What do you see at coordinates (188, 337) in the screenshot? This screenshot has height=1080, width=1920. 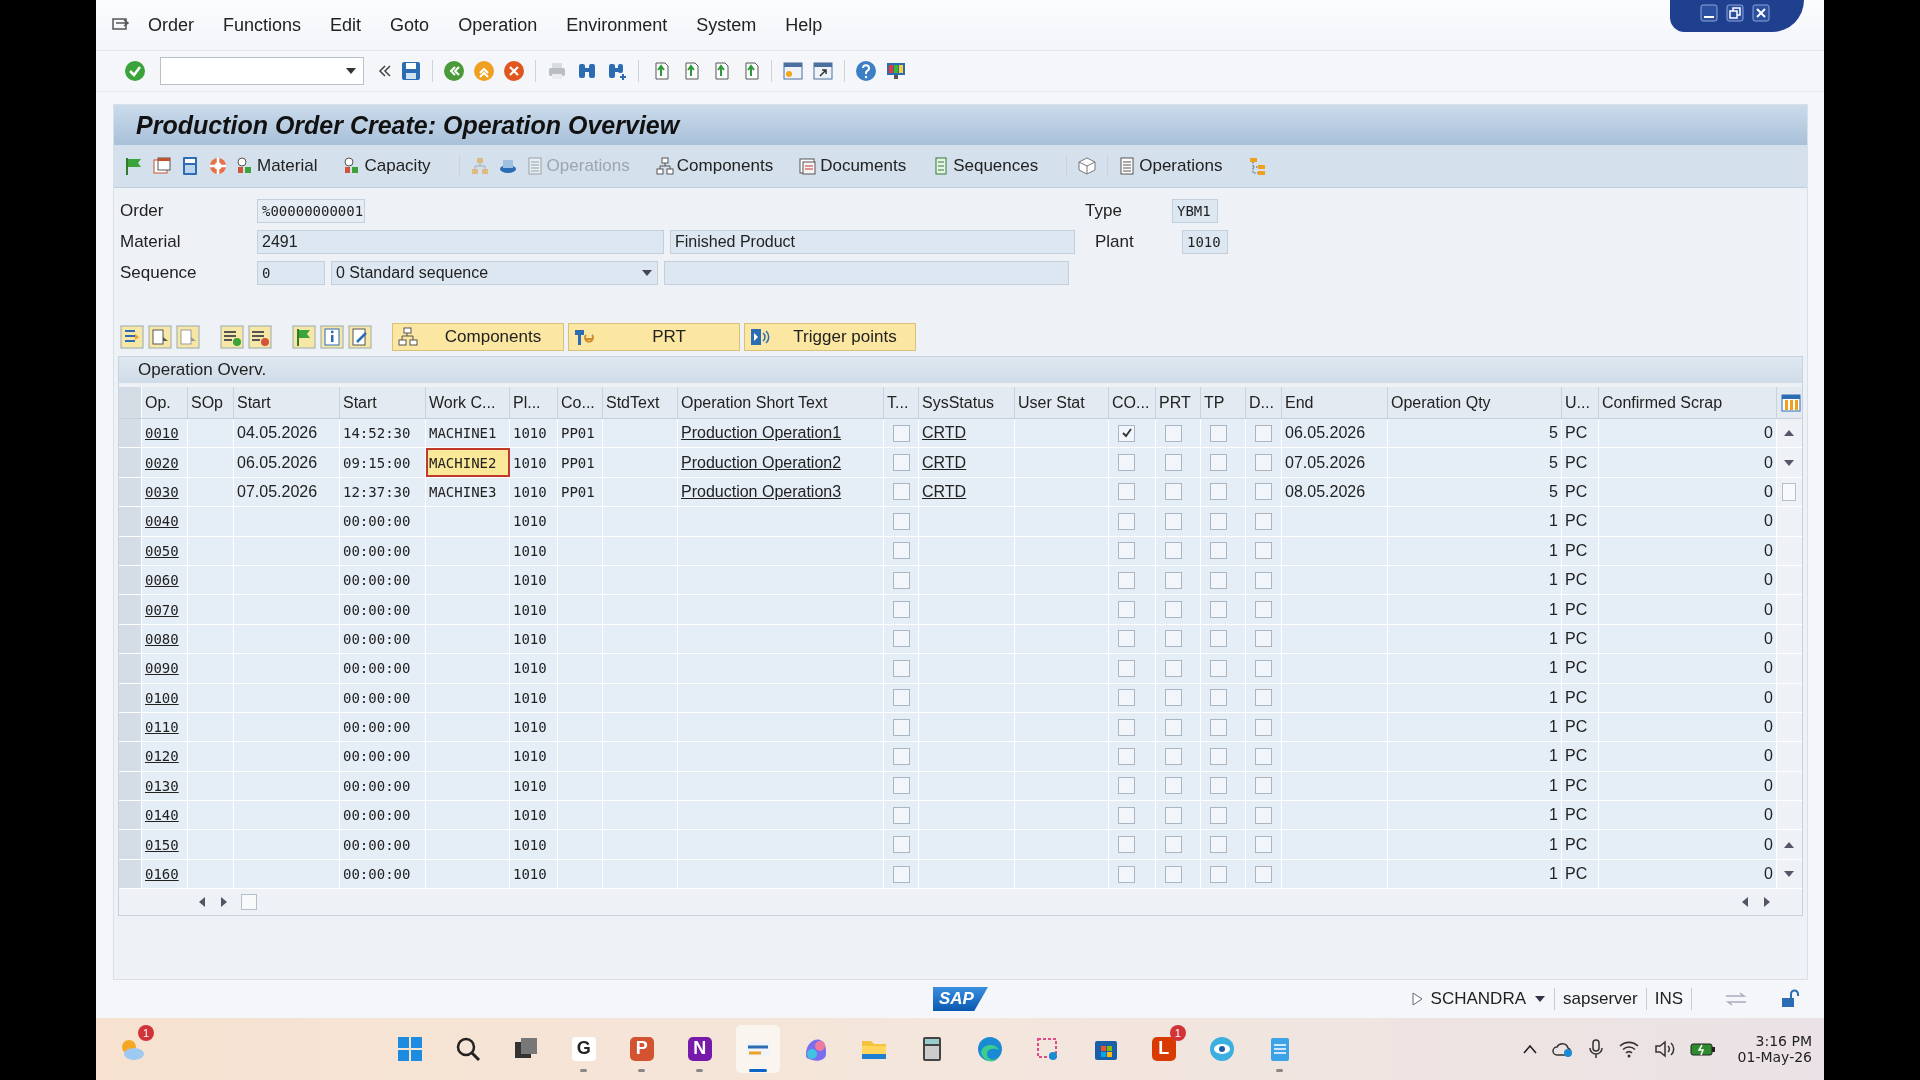 I see `deselect-icon` at bounding box center [188, 337].